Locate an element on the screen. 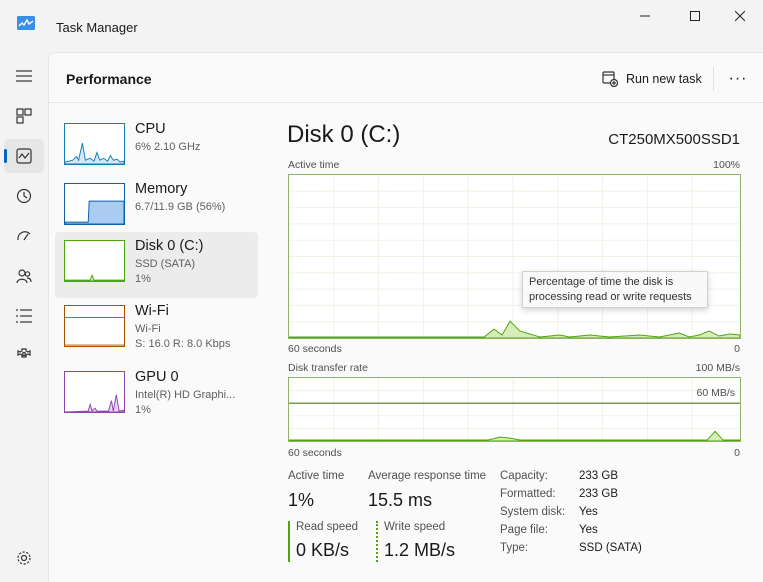 The width and height of the screenshot is (763, 582). transfer-rate-x-right: 0 is located at coordinates (737, 453).